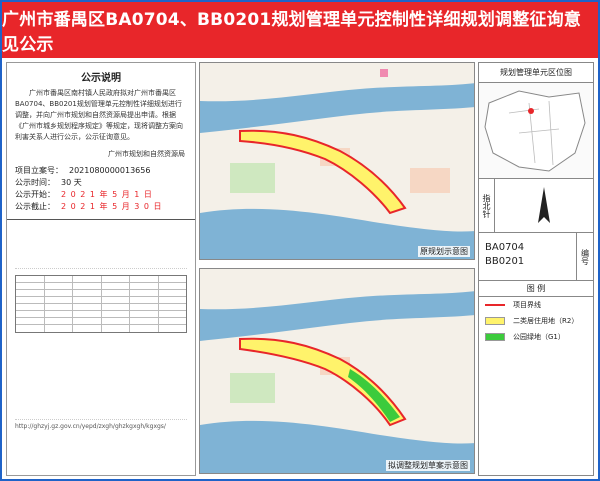 This screenshot has width=600, height=481. I want to click on location-map-svg, so click(535, 131).